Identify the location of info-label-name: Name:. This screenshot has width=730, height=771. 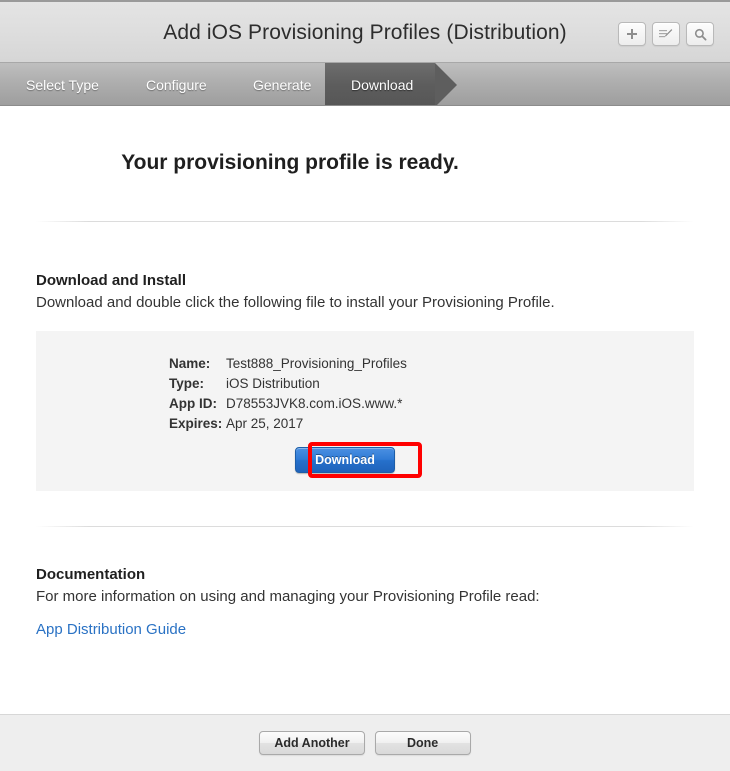
(190, 363).